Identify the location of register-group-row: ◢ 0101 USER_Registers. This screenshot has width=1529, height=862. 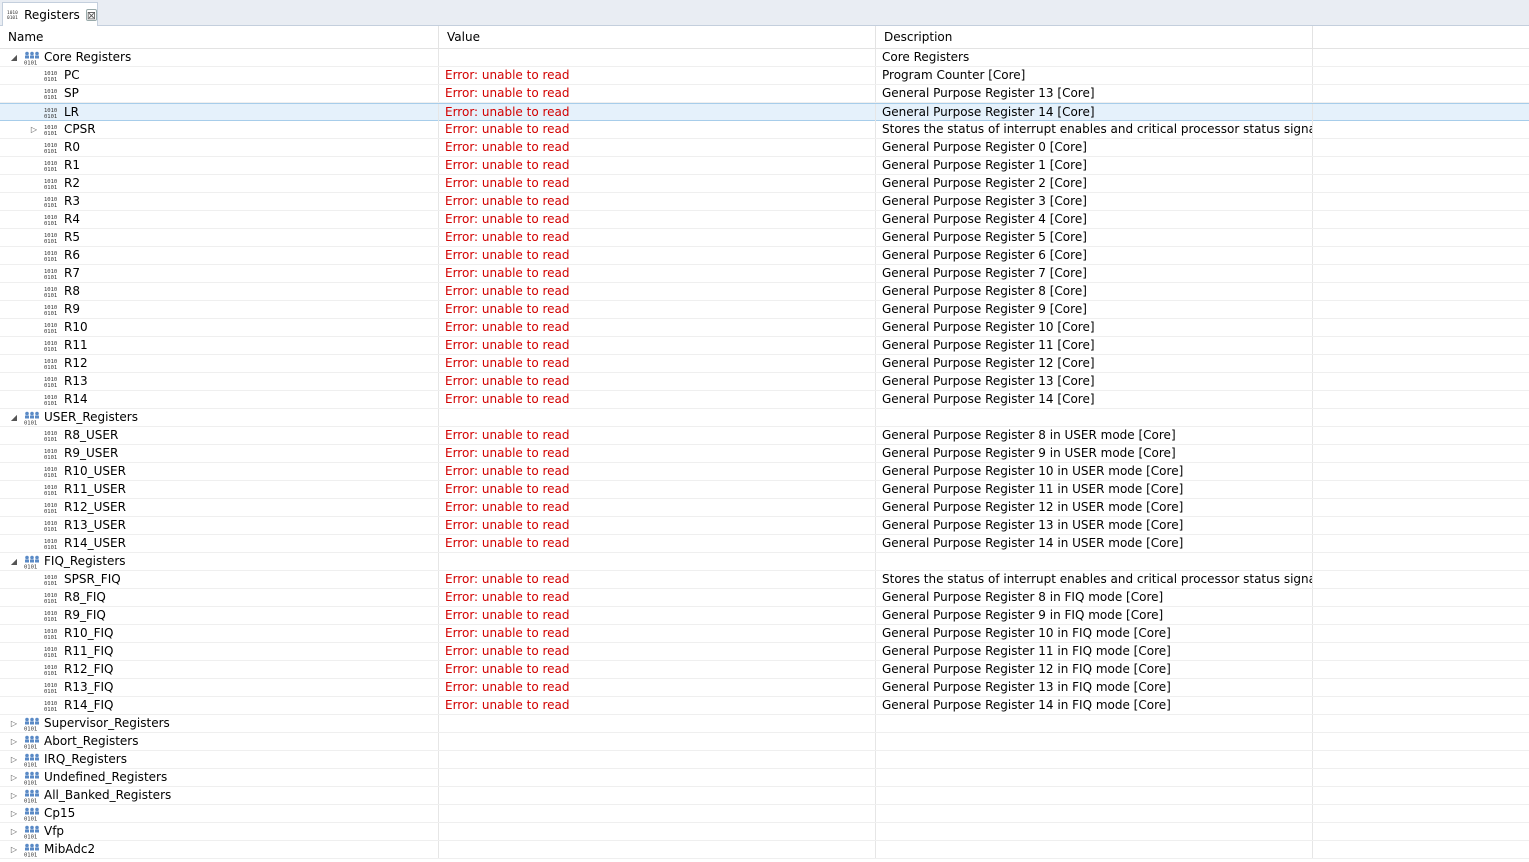
(764, 418).